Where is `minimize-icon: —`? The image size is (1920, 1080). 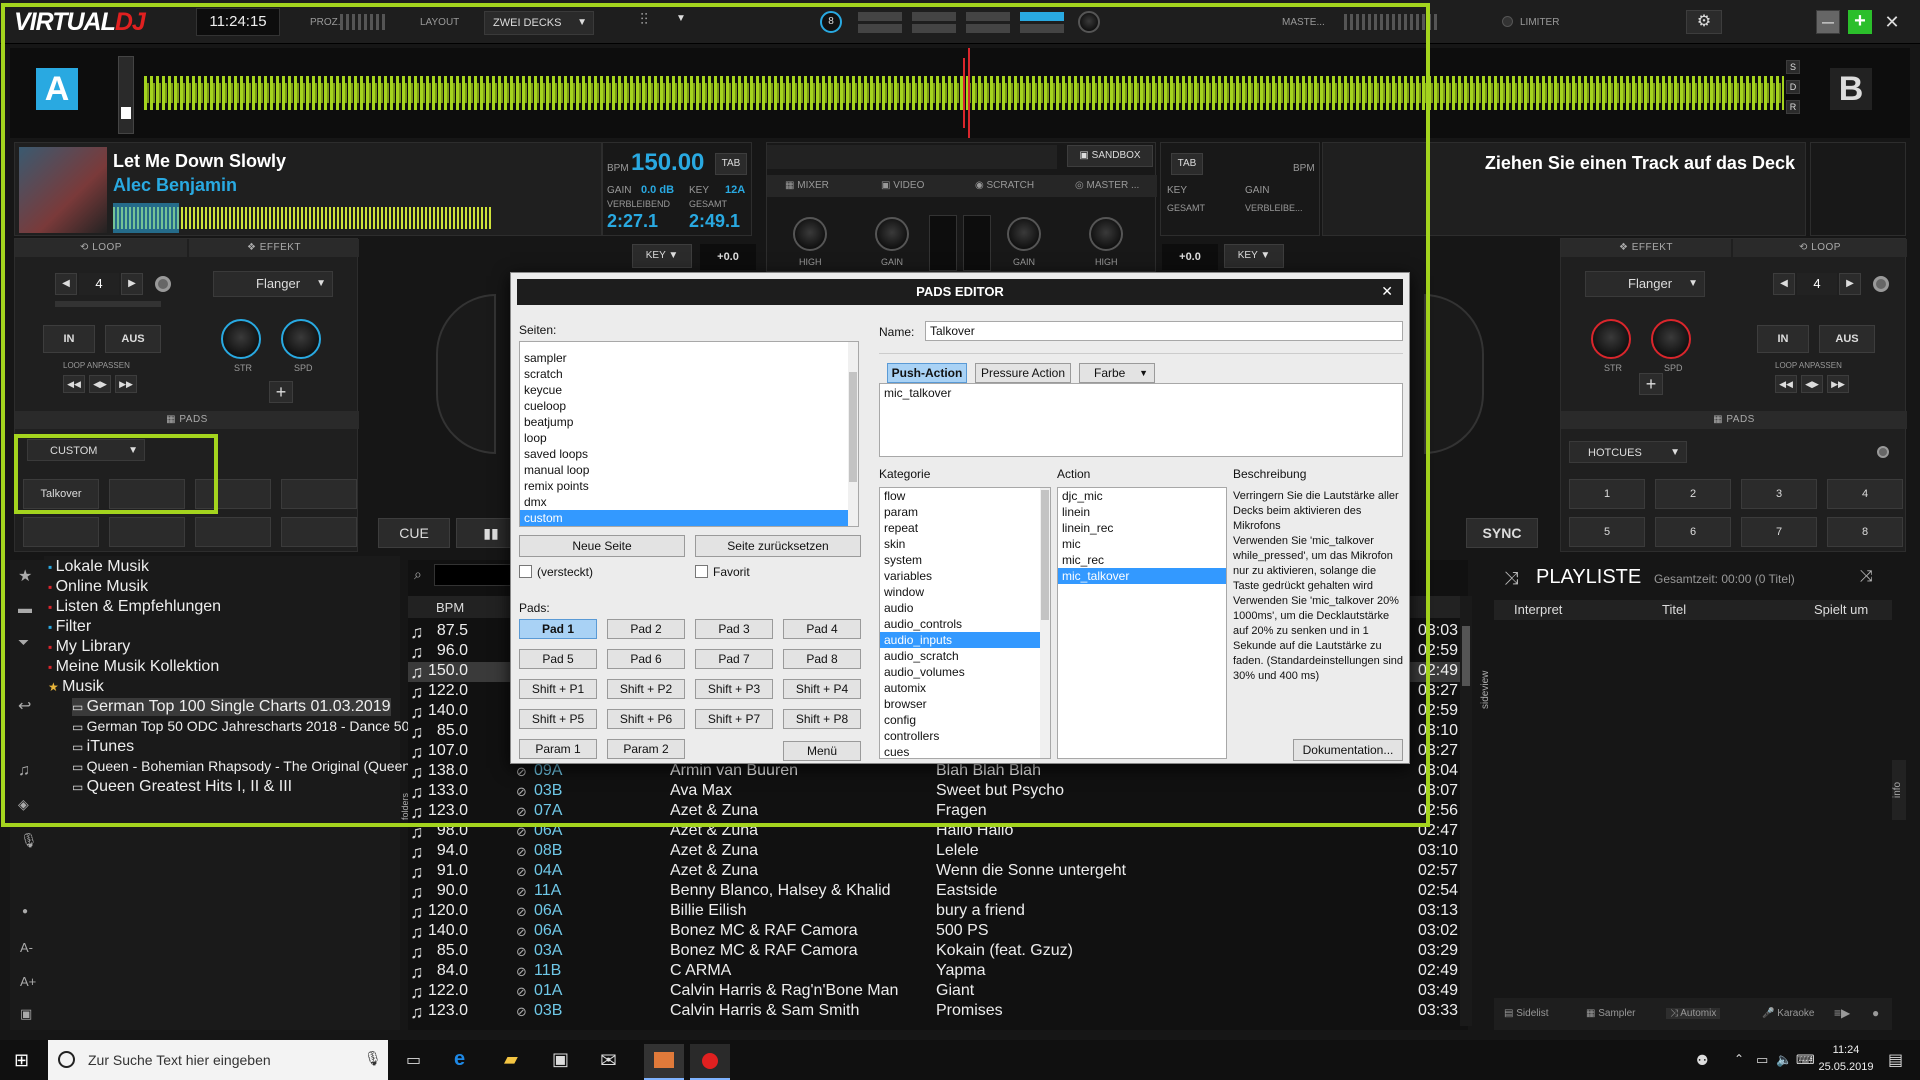
minimize-icon: — is located at coordinates (1828, 22).